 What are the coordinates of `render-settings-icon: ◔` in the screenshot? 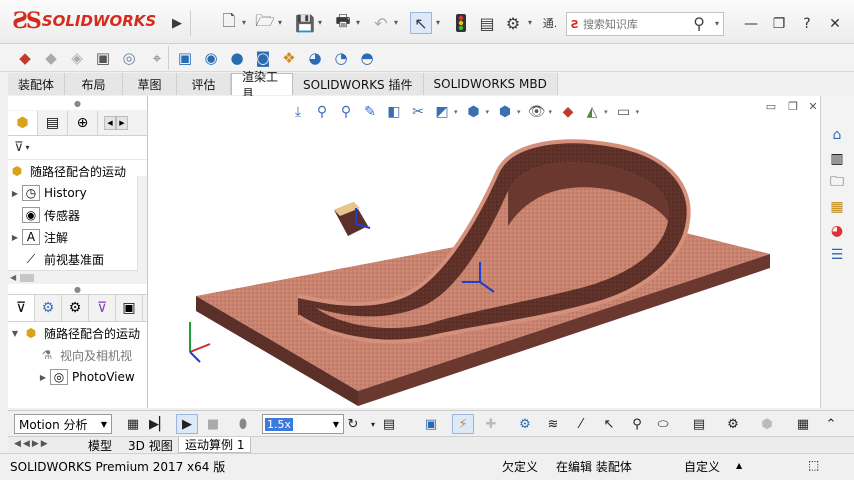 It's located at (341, 58).